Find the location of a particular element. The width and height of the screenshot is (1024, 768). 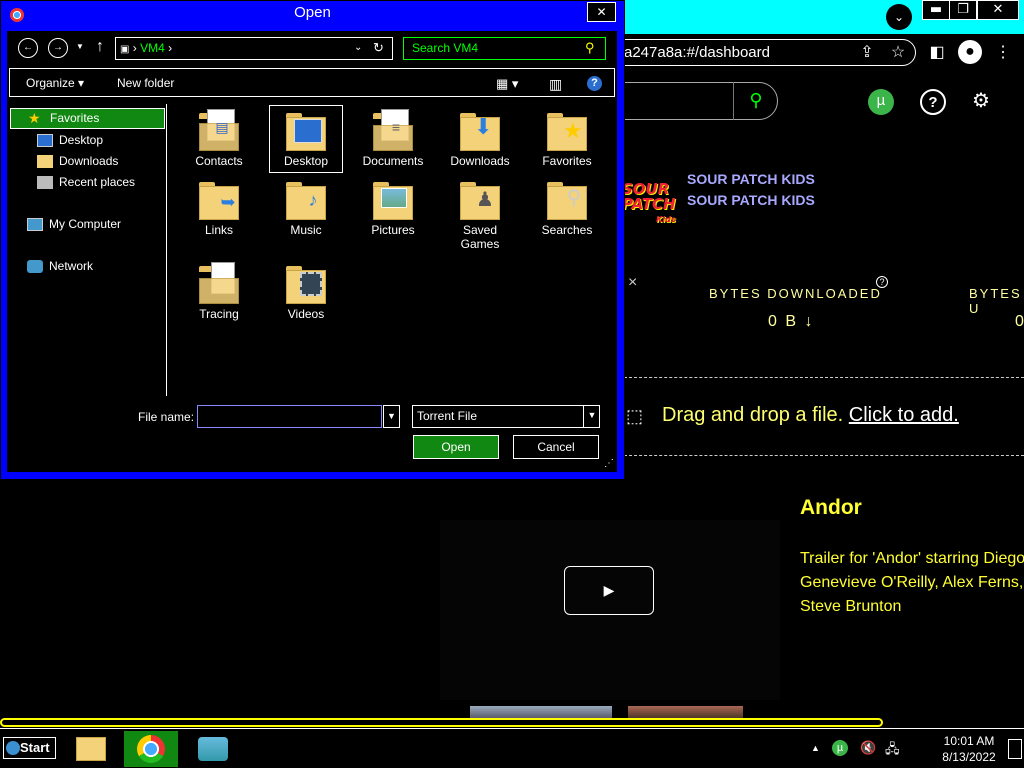

file-name-label: File name: is located at coordinates (166, 417).